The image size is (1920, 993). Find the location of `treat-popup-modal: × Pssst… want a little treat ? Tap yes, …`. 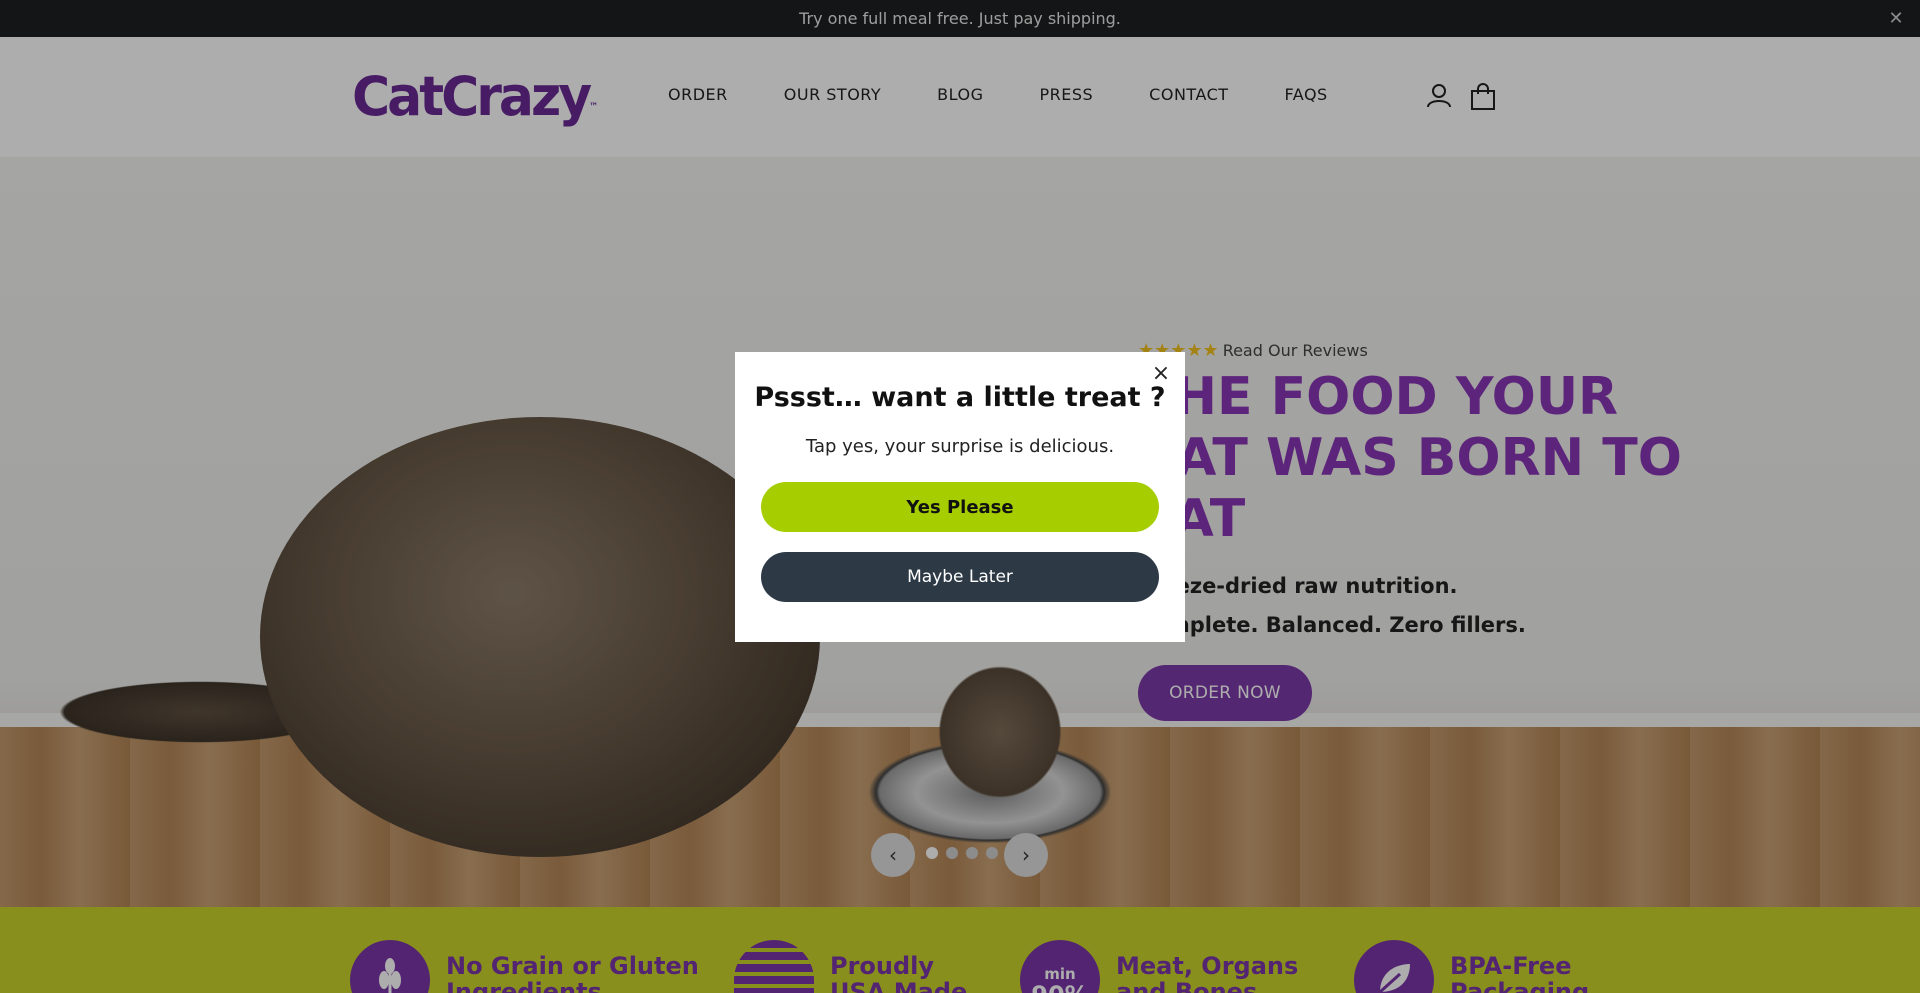

treat-popup-modal: × Pssst… want a little treat ? Tap yes, … is located at coordinates (960, 497).